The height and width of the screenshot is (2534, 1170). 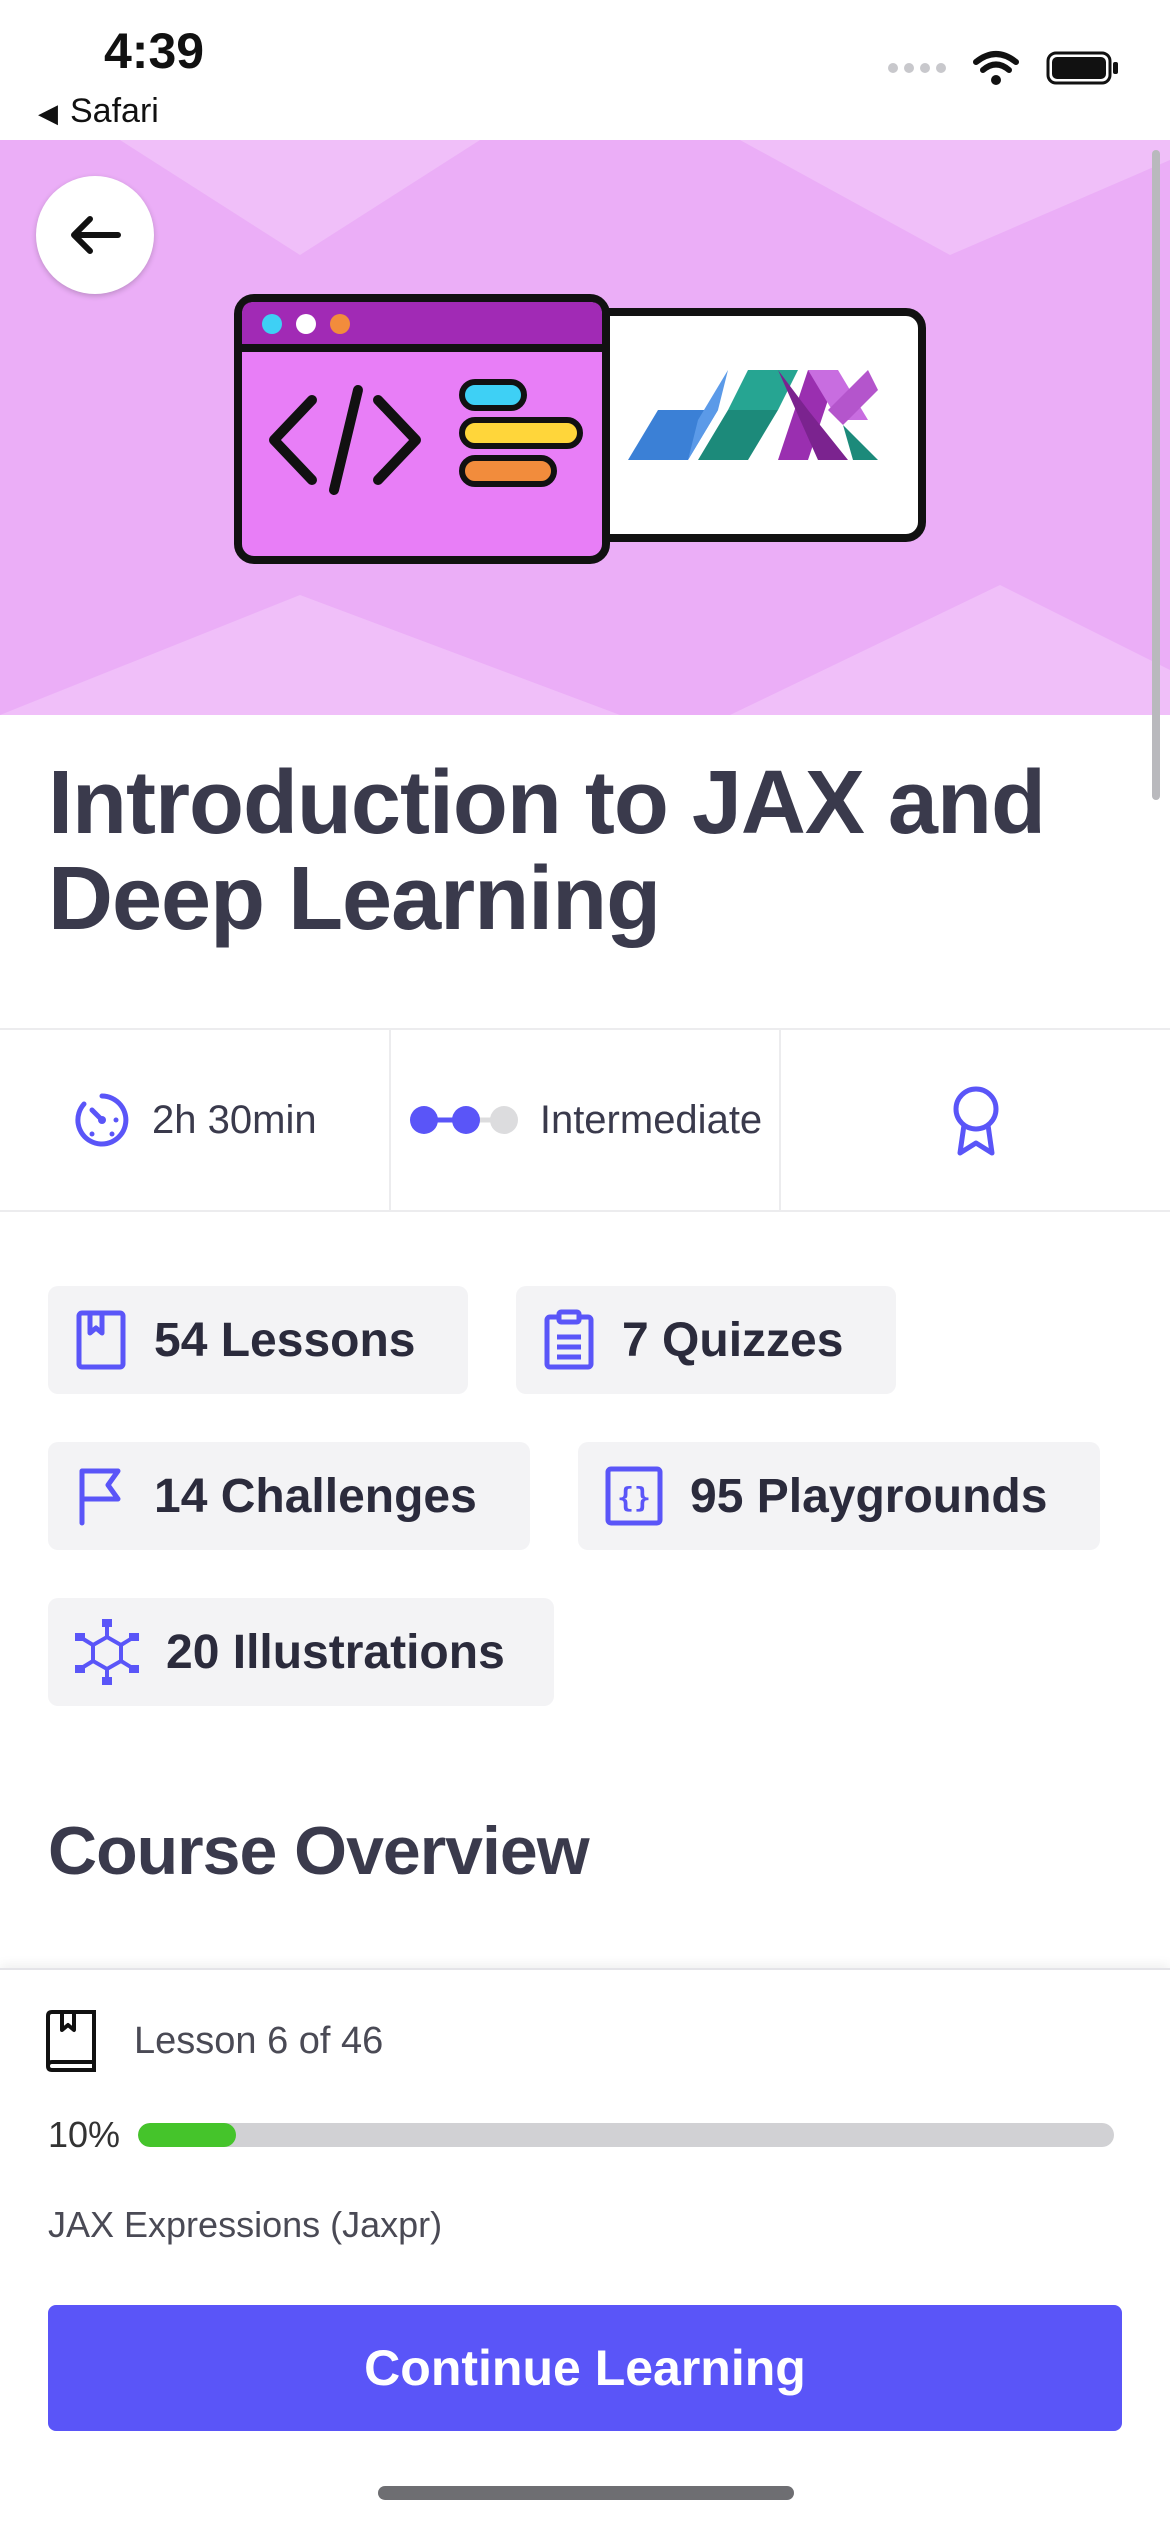 I want to click on lesson-counter: Lesson 6 of 46, so click(x=259, y=2040).